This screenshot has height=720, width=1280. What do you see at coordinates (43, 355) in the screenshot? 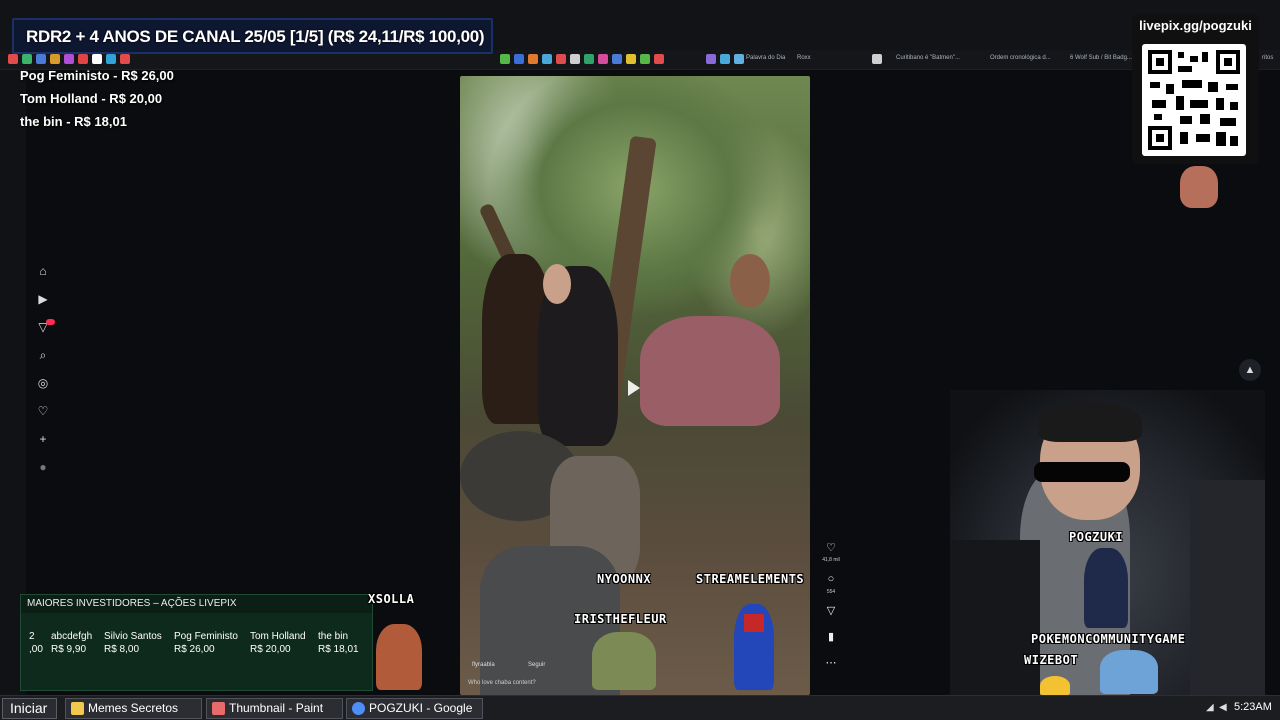
I see `search-icon: ⌕` at bounding box center [43, 355].